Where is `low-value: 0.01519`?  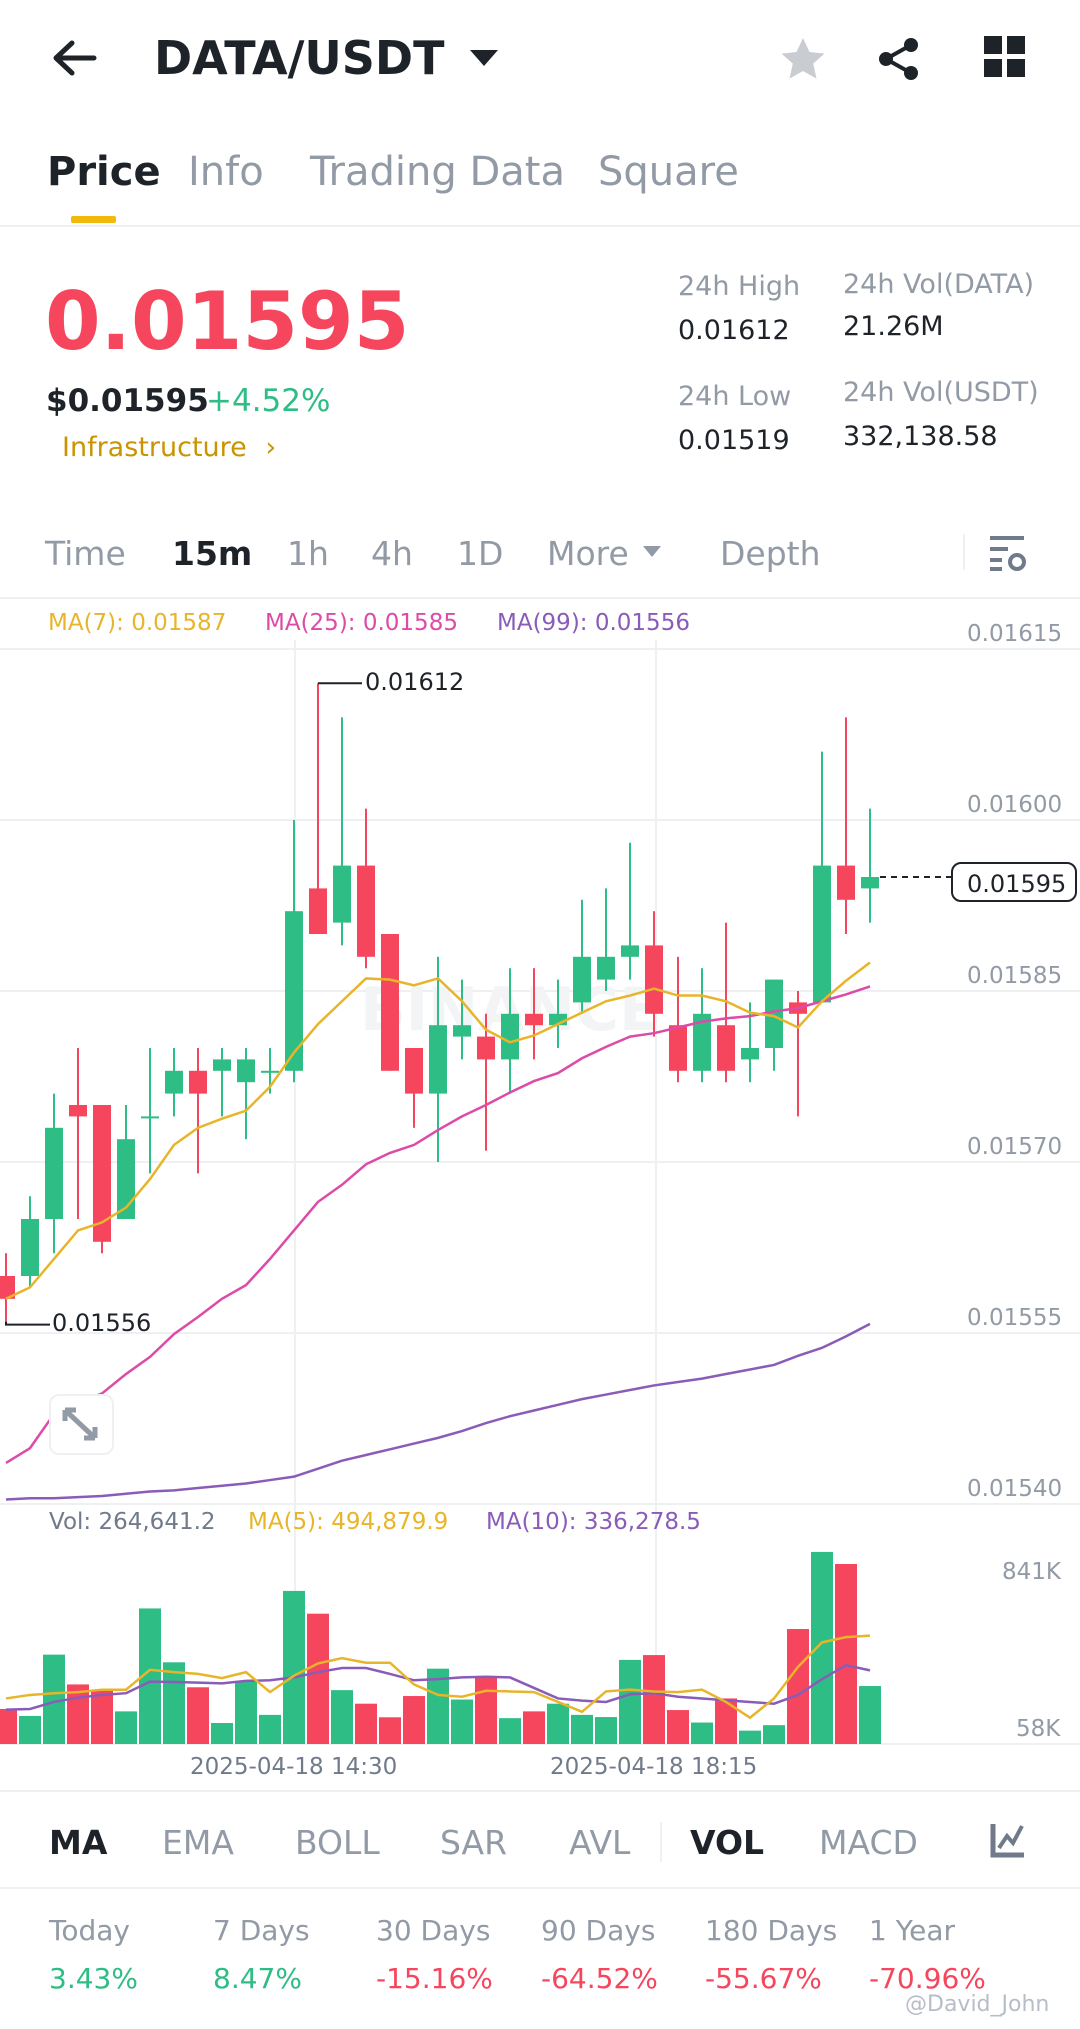
low-value: 0.01519 is located at coordinates (734, 440).